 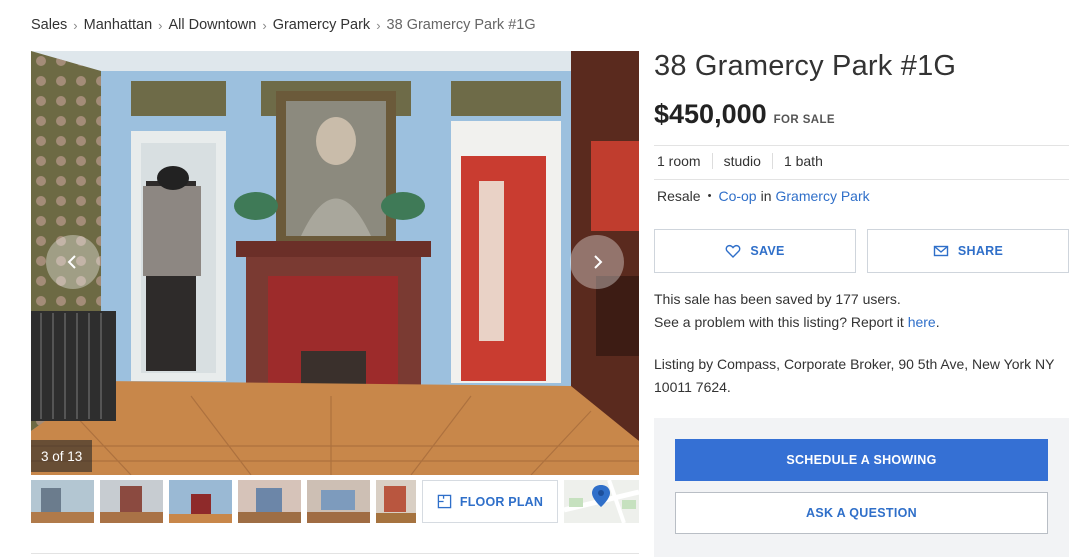 I want to click on thumbnail-strip: FLOOR PLAN, so click(x=335, y=501).